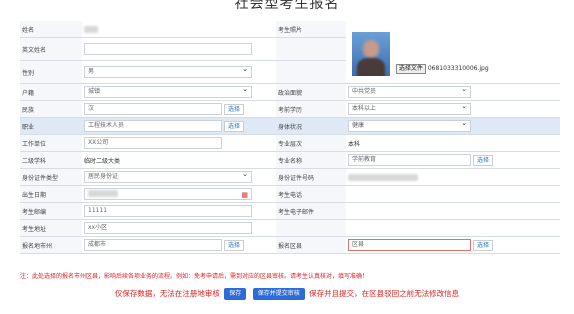  I want to click on gender-select: 男, so click(168, 71).